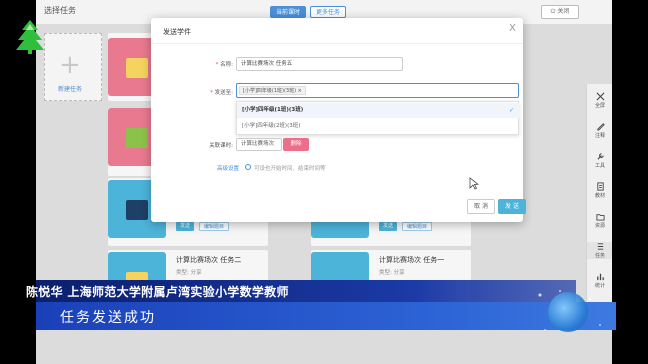 Image resolution: width=648 pixels, height=364 pixels. What do you see at coordinates (563, 11) in the screenshot?
I see `close-button-label: 关闭` at bounding box center [563, 11].